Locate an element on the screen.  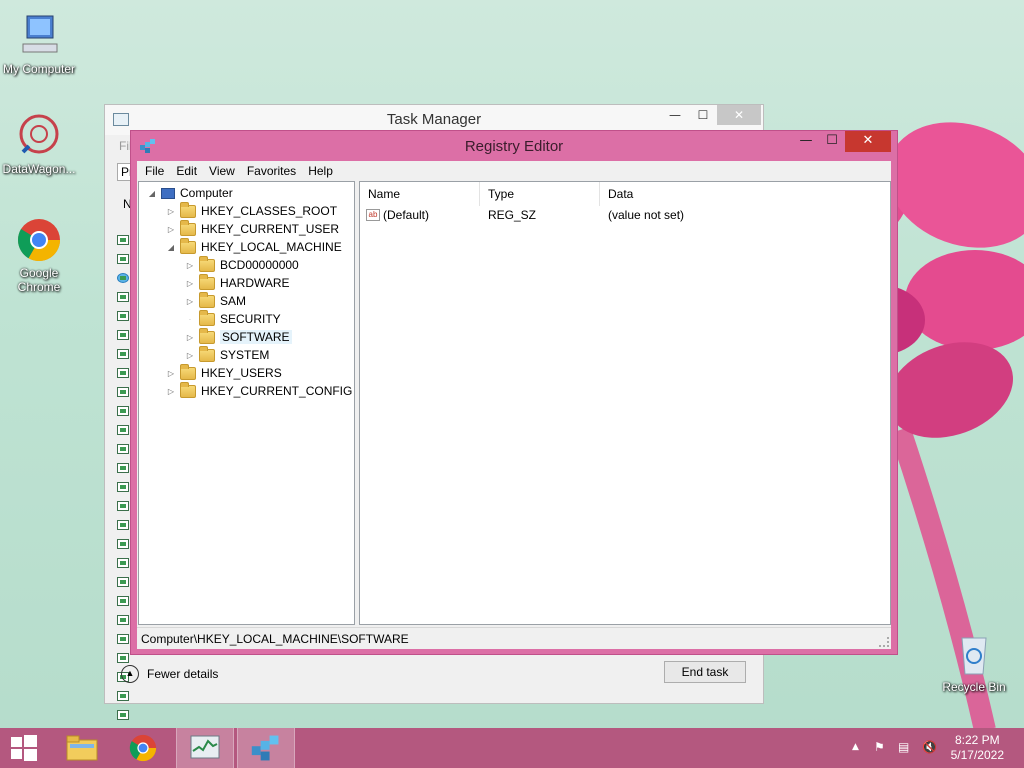
tree-node-label: SAM is located at coordinates (233, 301).